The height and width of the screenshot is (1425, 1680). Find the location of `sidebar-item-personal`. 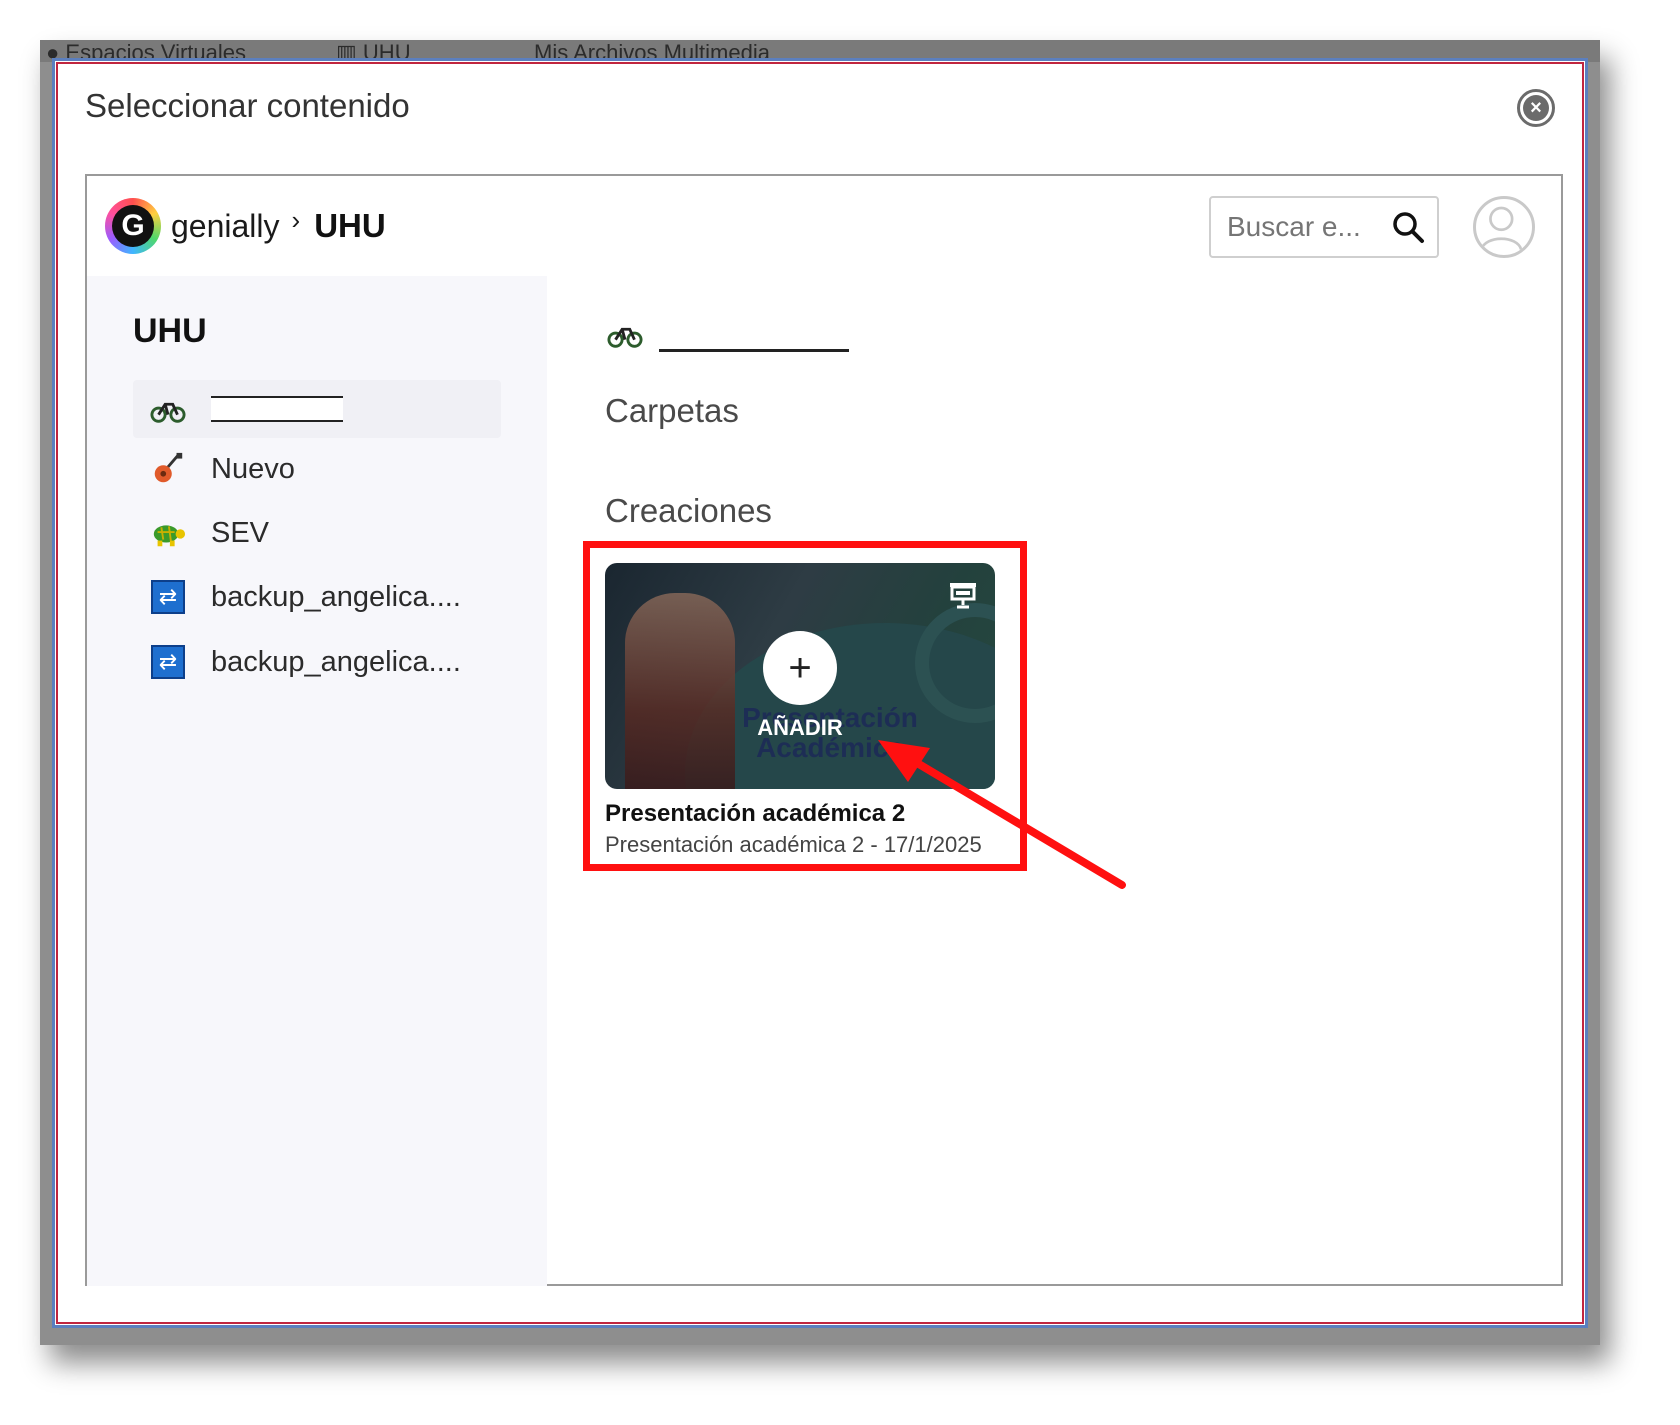

sidebar-item-personal is located at coordinates (317, 409).